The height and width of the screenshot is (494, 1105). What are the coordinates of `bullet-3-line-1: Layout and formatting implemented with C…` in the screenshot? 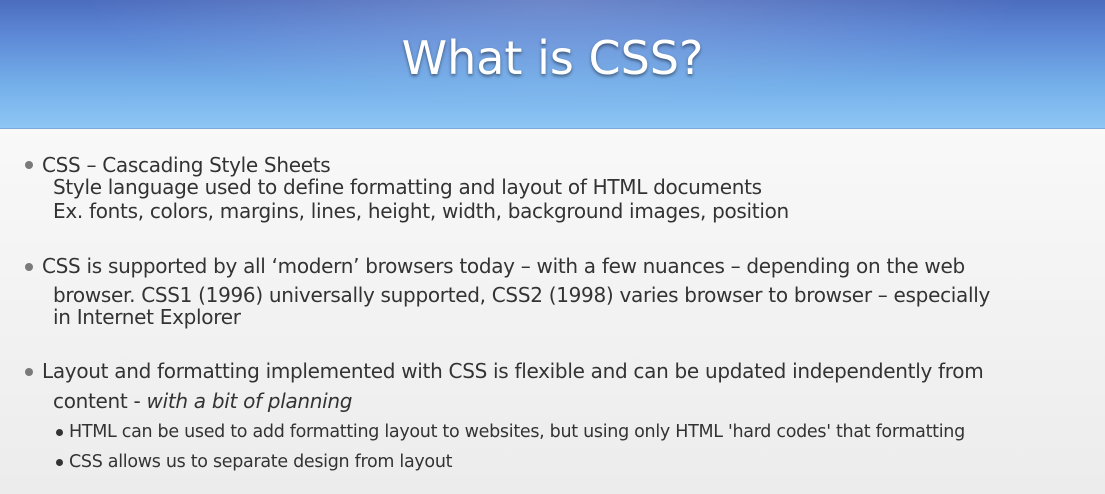 It's located at (513, 371).